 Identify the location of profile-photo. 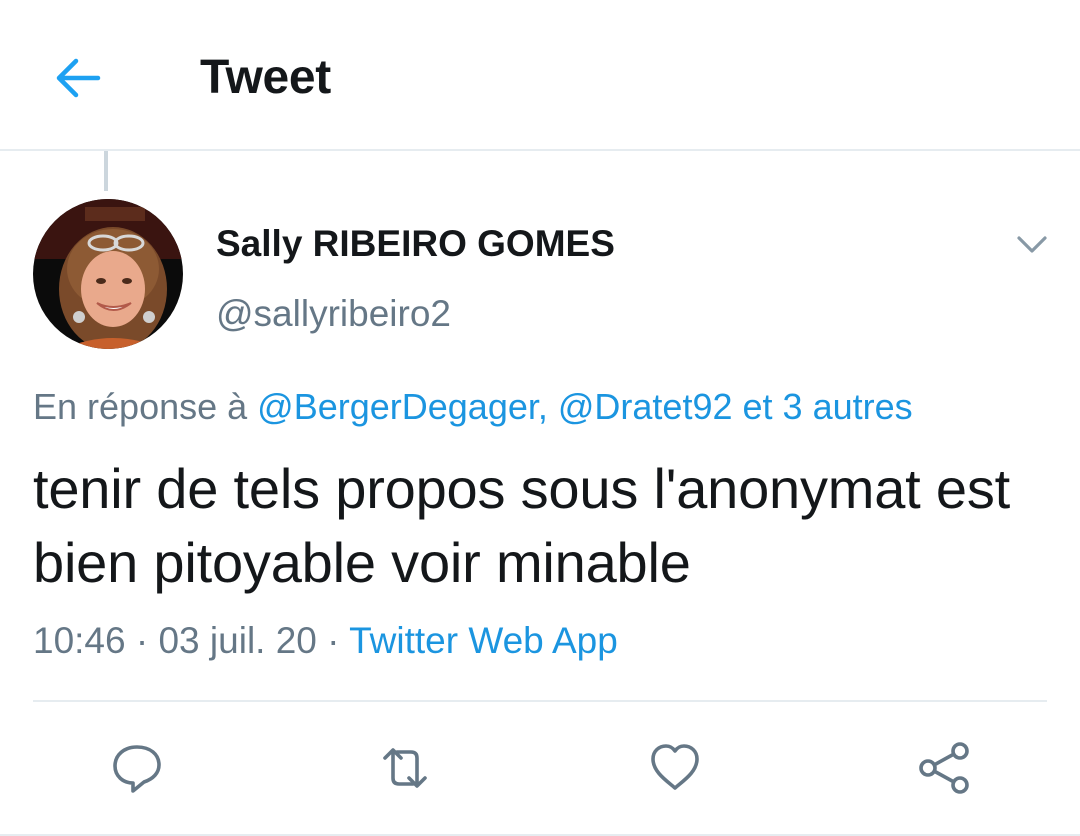
(108, 274).